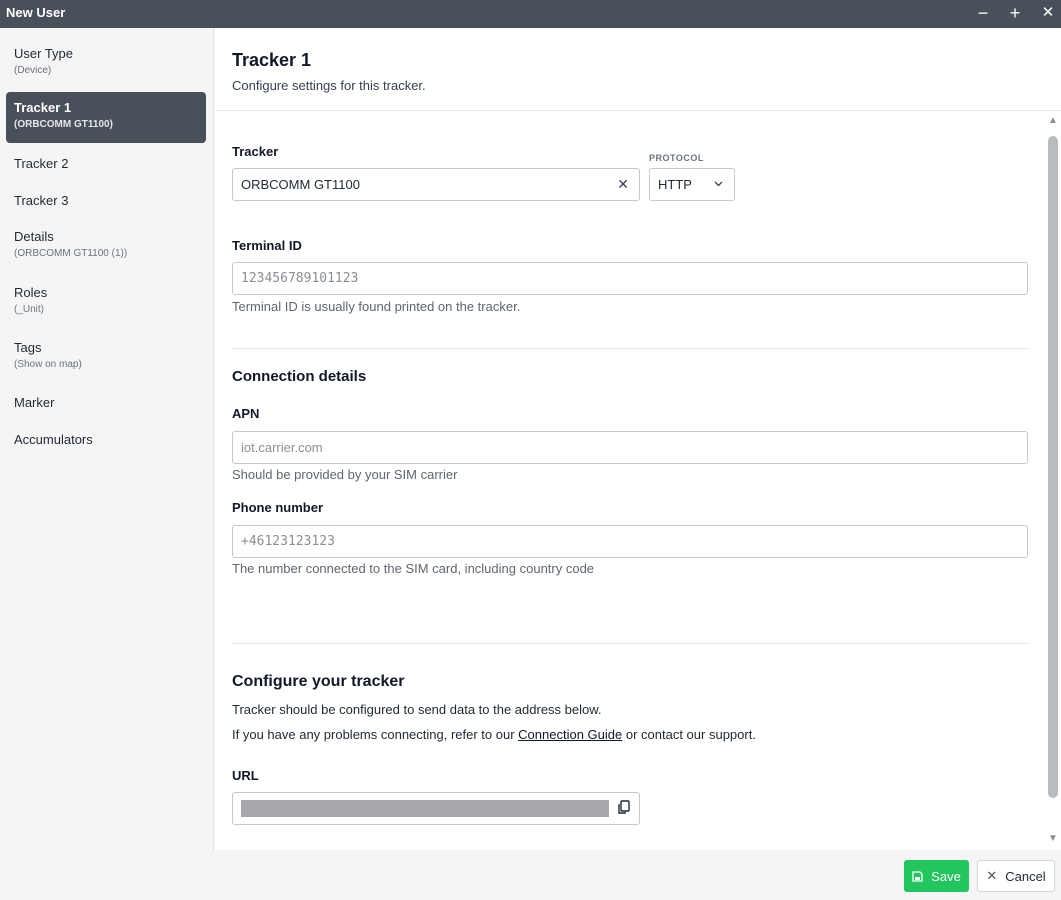 The image size is (1061, 900). Describe the element at coordinates (917, 876) in the screenshot. I see `save-icon` at that location.